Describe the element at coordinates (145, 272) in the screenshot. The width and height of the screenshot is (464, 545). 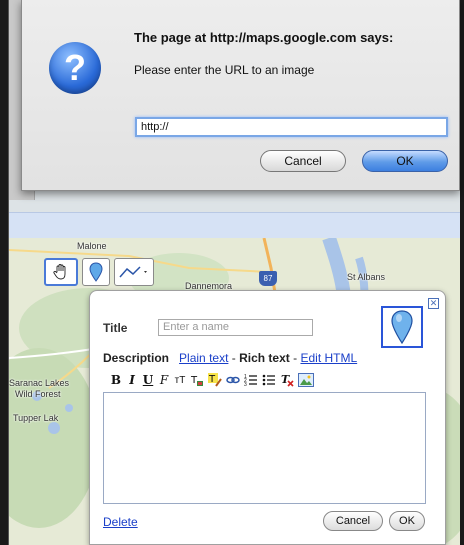
I see `chevron-down-icon` at that location.